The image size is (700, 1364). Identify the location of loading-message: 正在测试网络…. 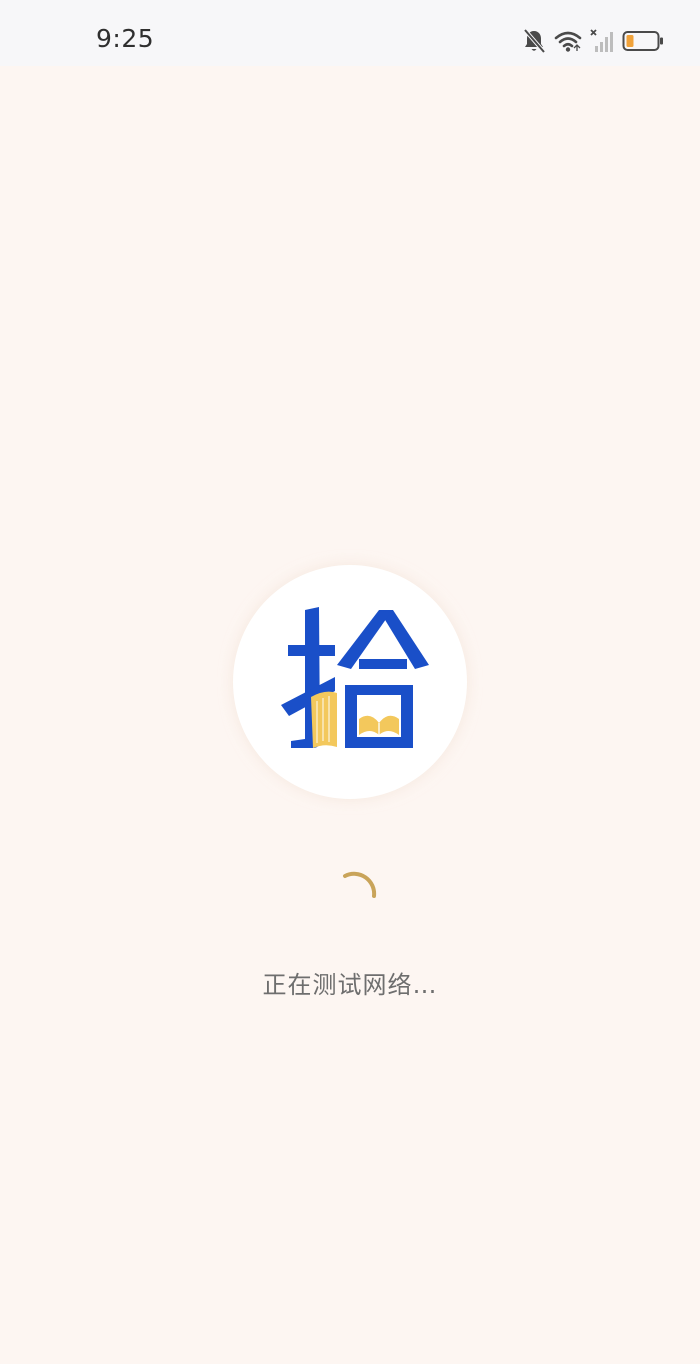
(350, 985).